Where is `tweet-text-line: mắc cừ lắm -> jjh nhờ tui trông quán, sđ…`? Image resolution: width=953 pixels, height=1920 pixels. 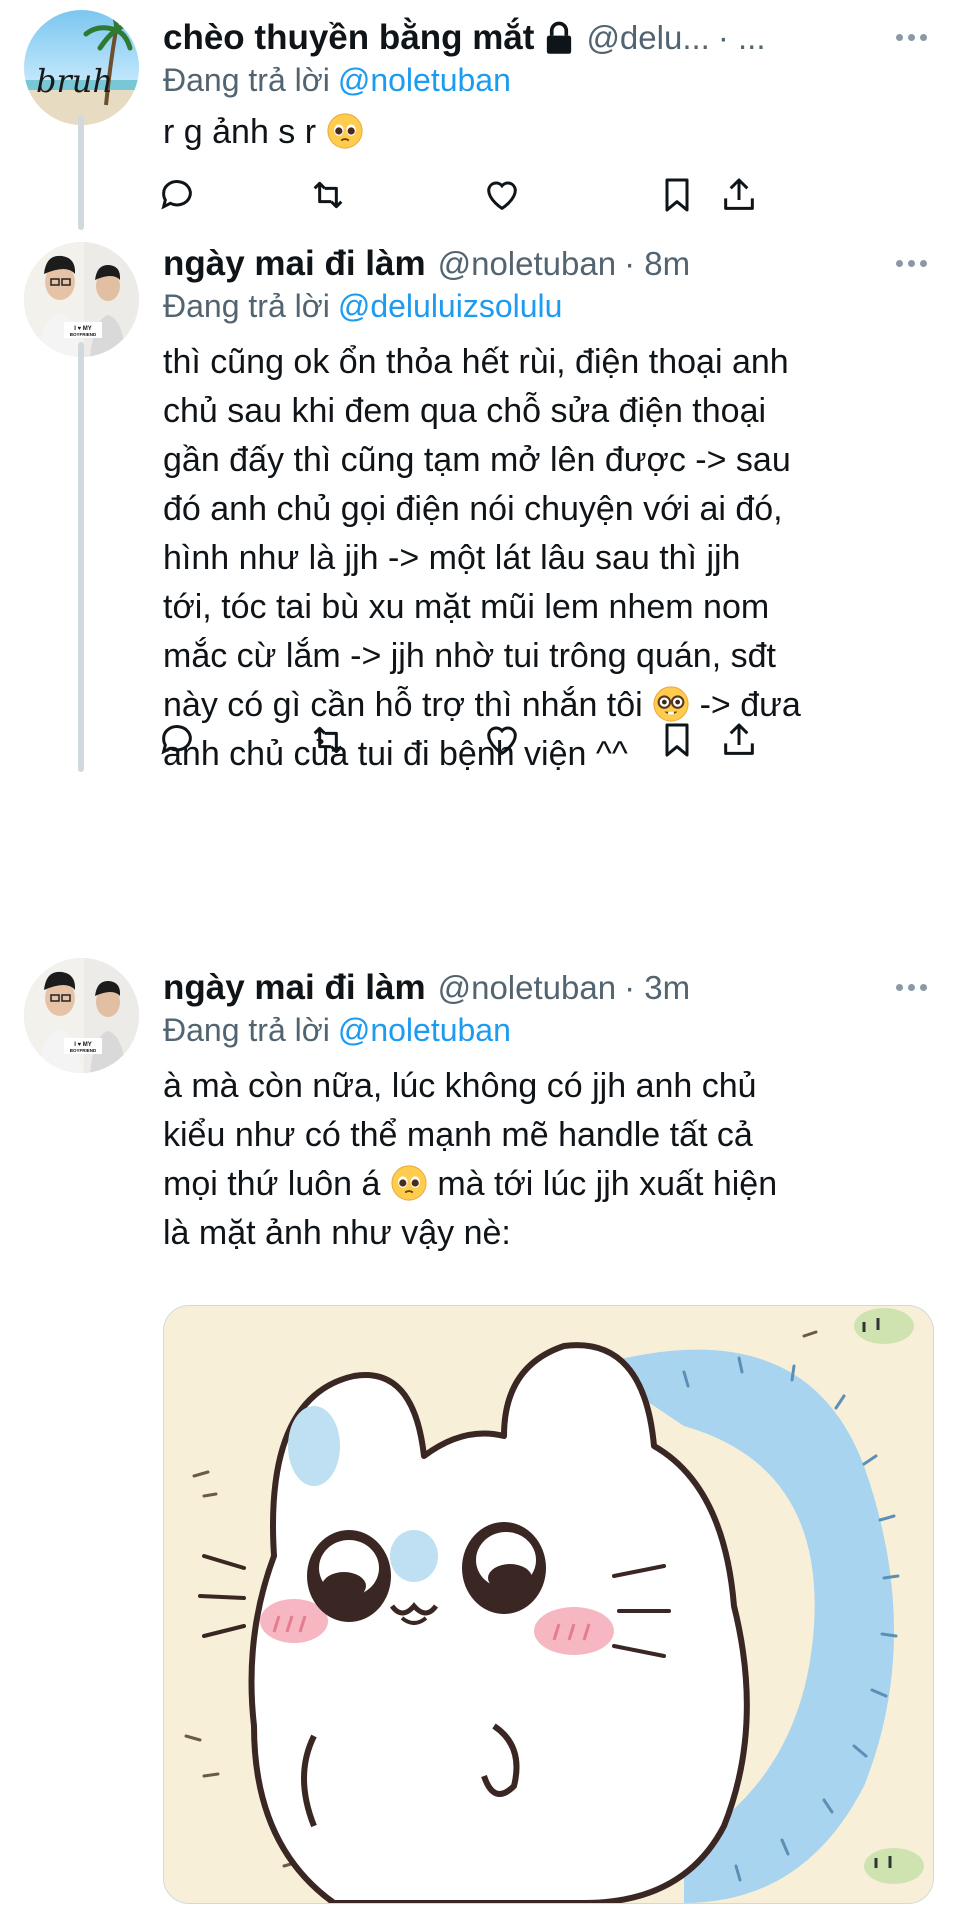
tweet-text-line: mắc cừ lắm -> jjh nhờ tui trông quán, sđ… is located at coordinates (469, 656).